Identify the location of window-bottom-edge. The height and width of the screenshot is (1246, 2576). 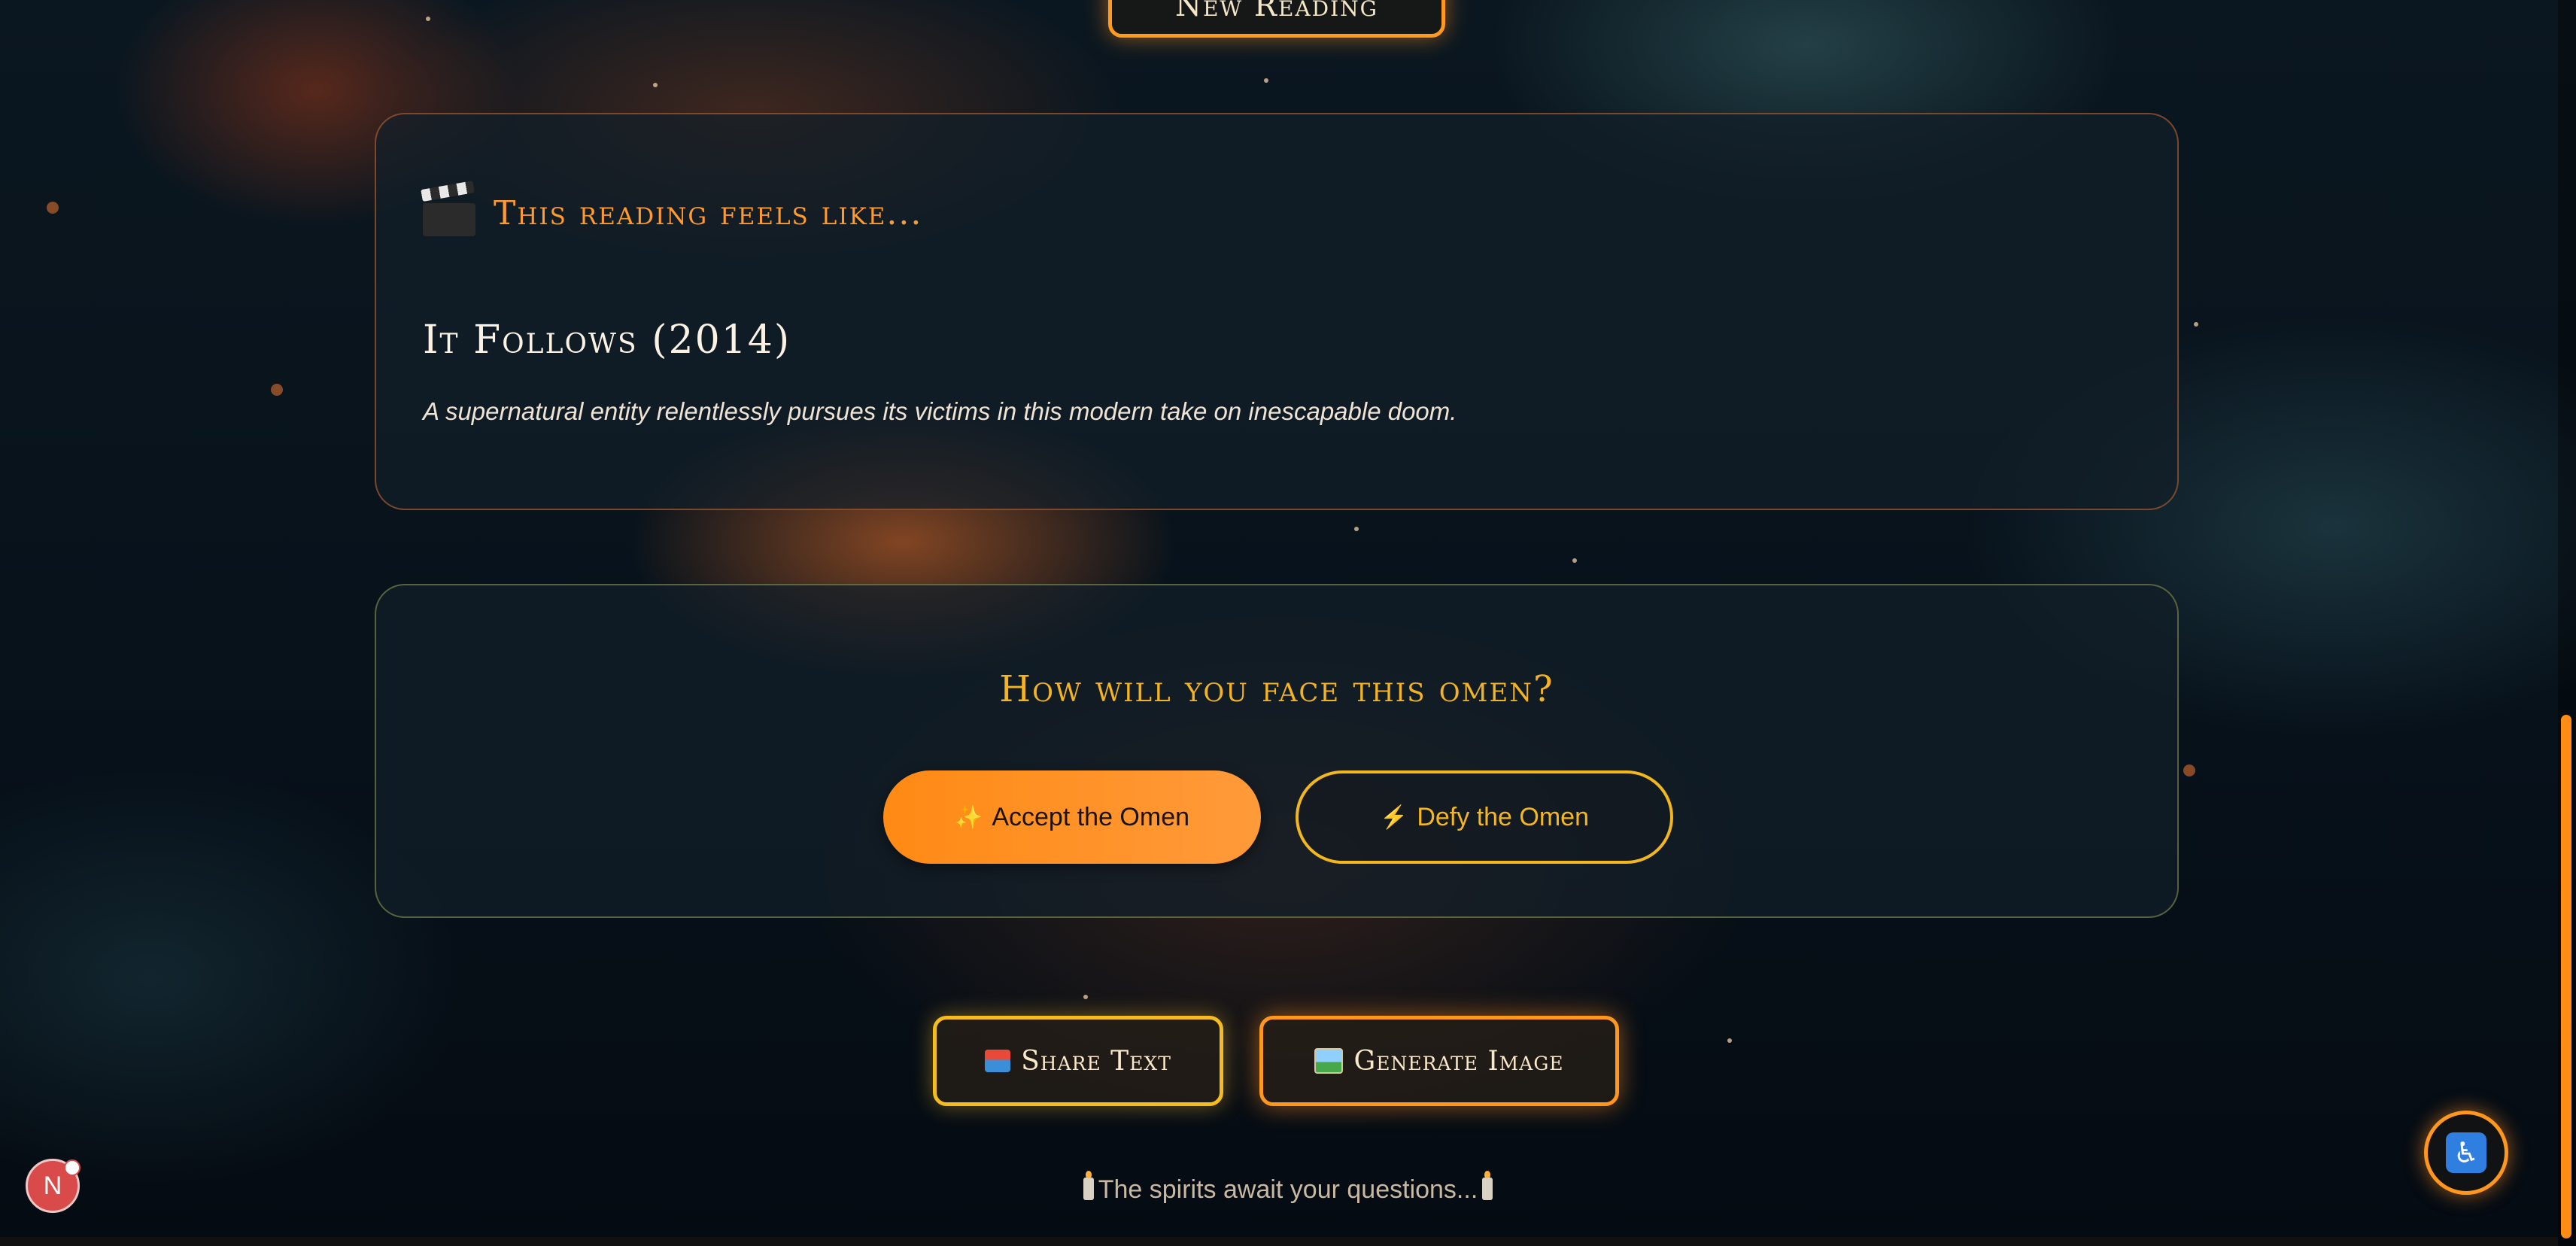
(1279, 1241).